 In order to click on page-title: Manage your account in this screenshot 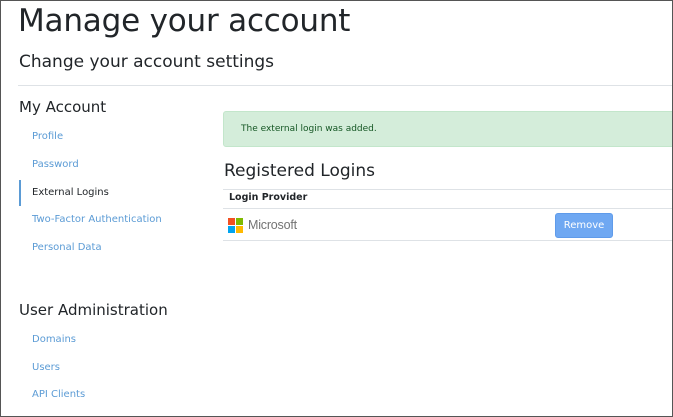, I will do `click(184, 21)`.